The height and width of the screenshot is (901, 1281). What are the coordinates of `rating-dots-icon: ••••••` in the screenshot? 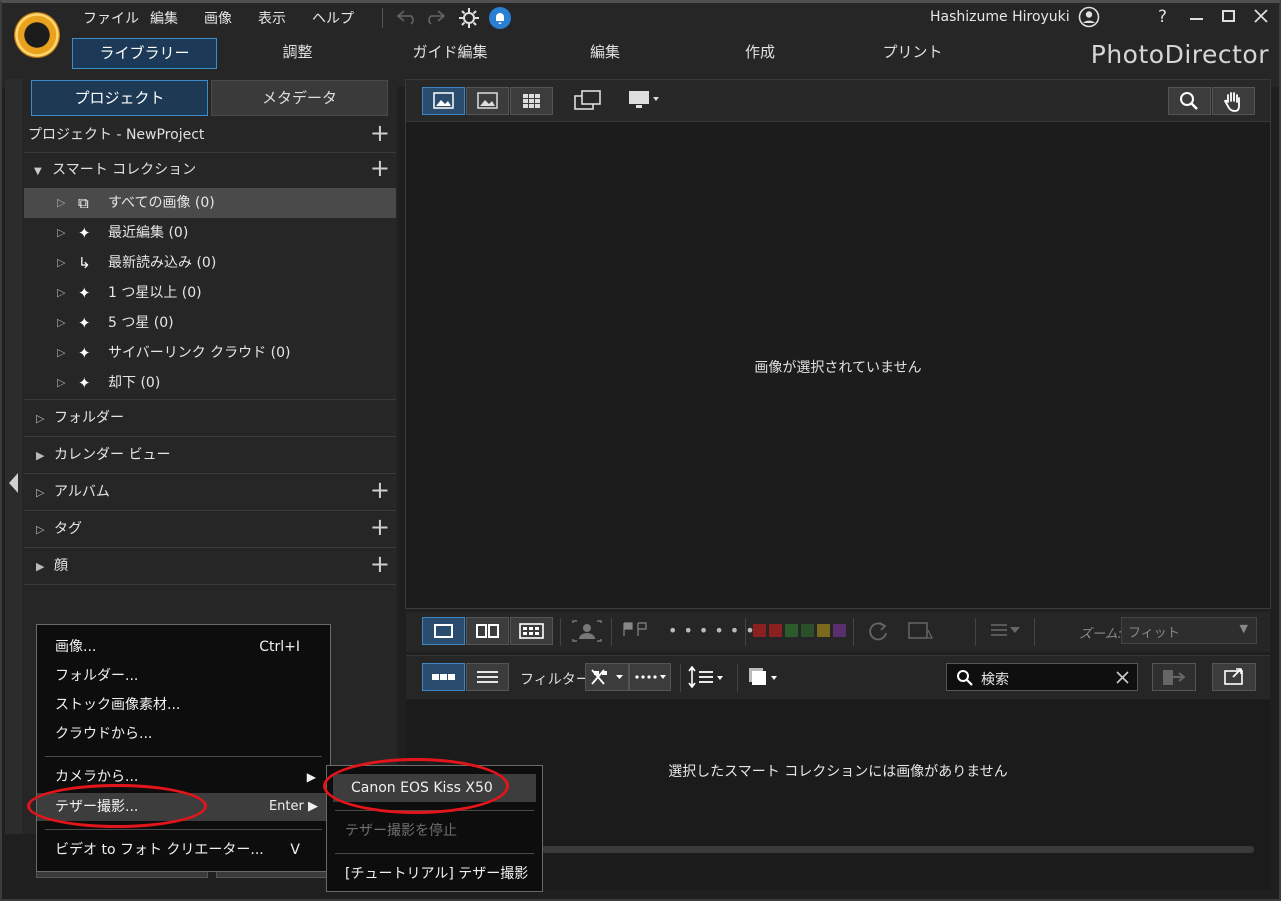 It's located at (714, 630).